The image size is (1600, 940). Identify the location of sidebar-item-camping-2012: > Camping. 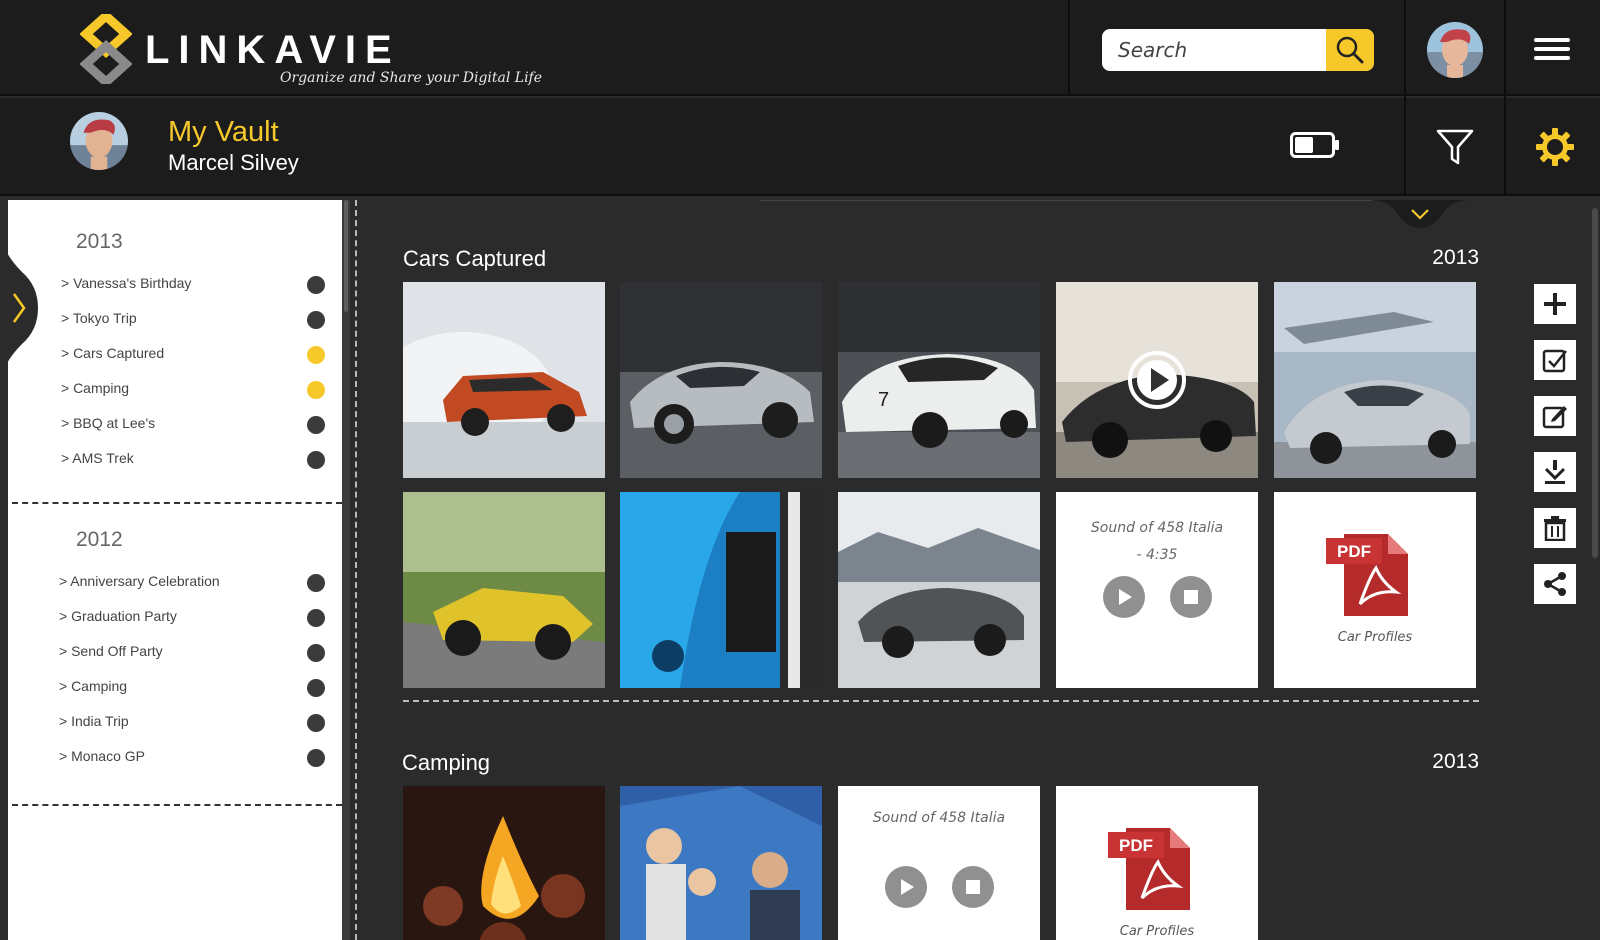
(175, 688).